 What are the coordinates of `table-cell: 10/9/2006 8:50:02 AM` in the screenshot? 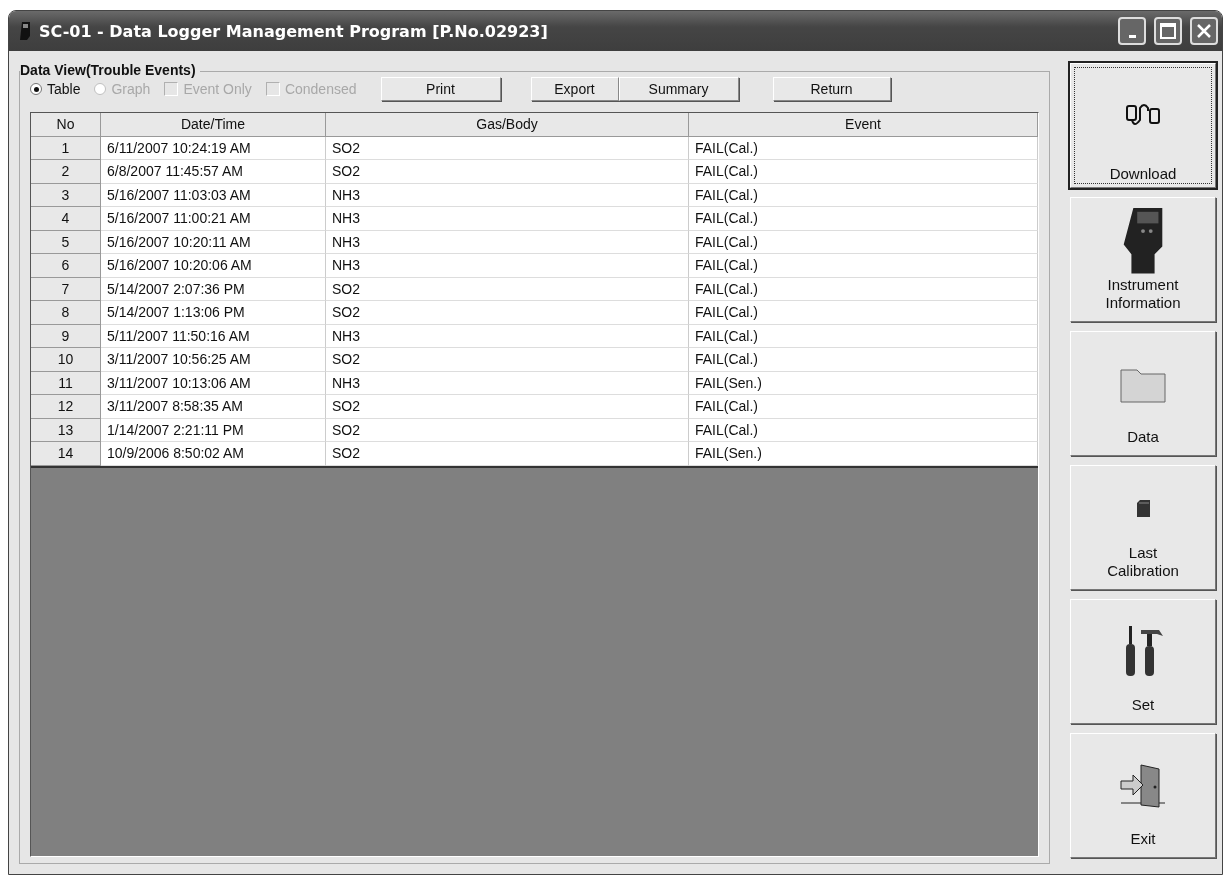 It's located at (213, 454).